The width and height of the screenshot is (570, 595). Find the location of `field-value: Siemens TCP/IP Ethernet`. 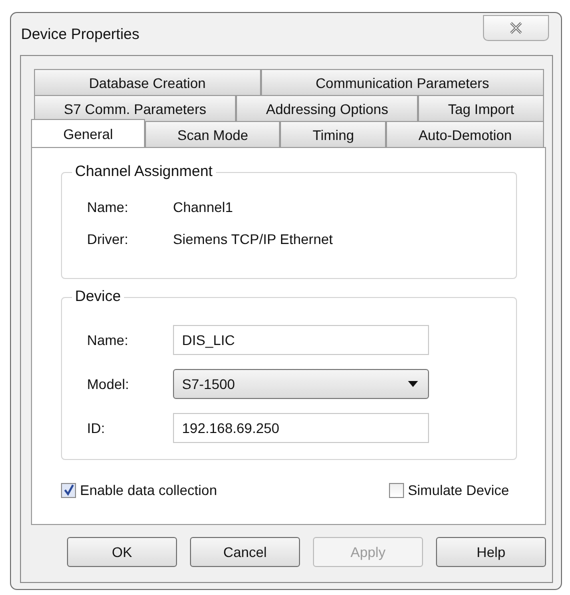

field-value: Siemens TCP/IP Ethernet is located at coordinates (253, 239).